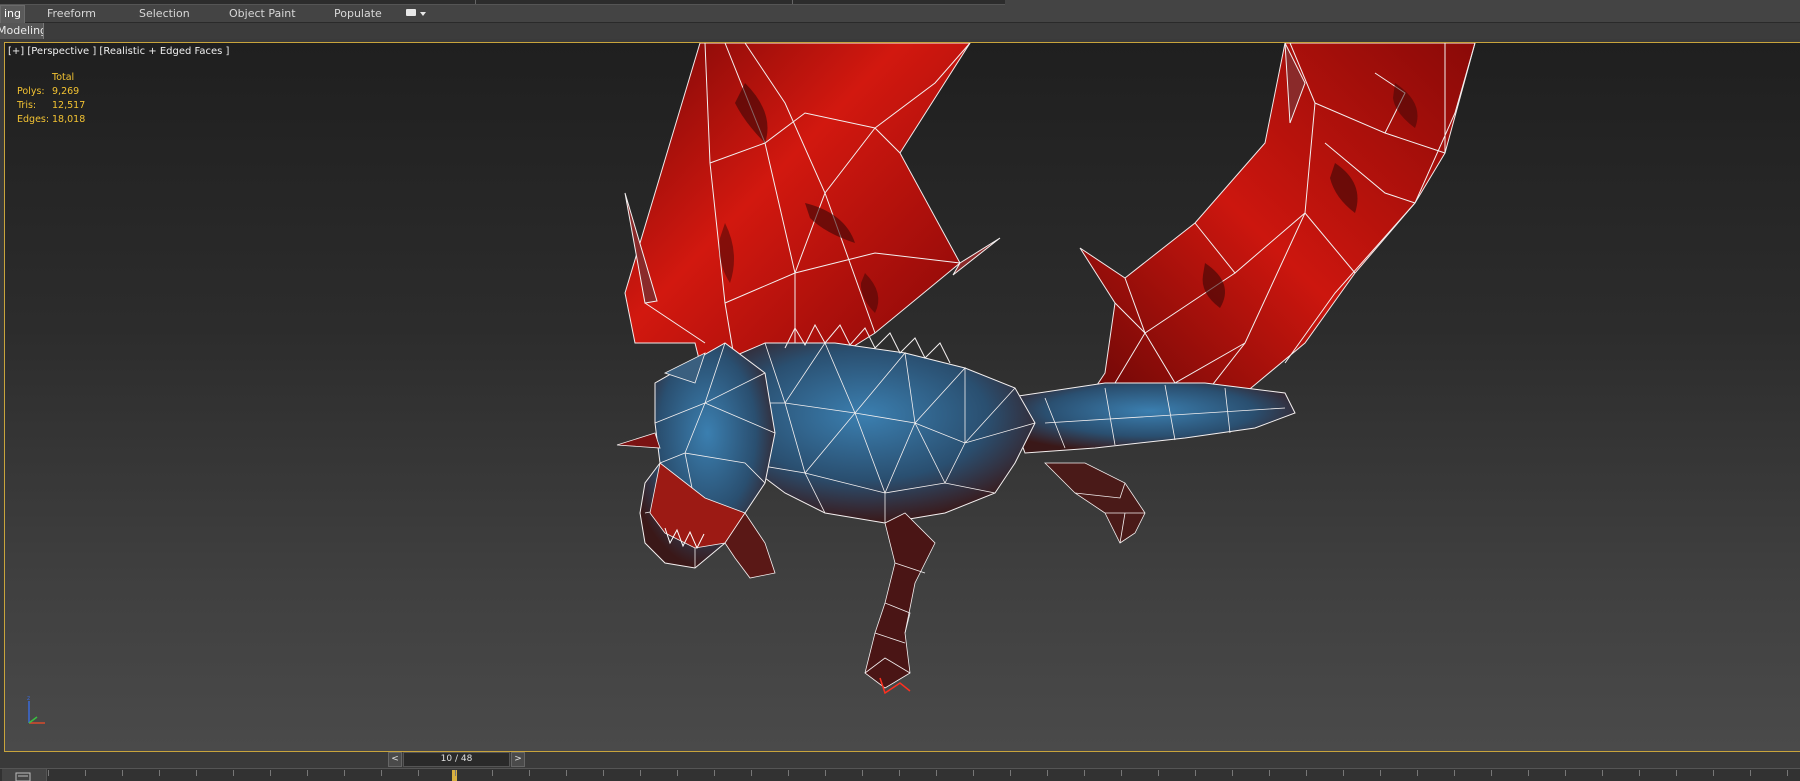 The height and width of the screenshot is (781, 1800). Describe the element at coordinates (900, 760) in the screenshot. I see `status-bar` at that location.